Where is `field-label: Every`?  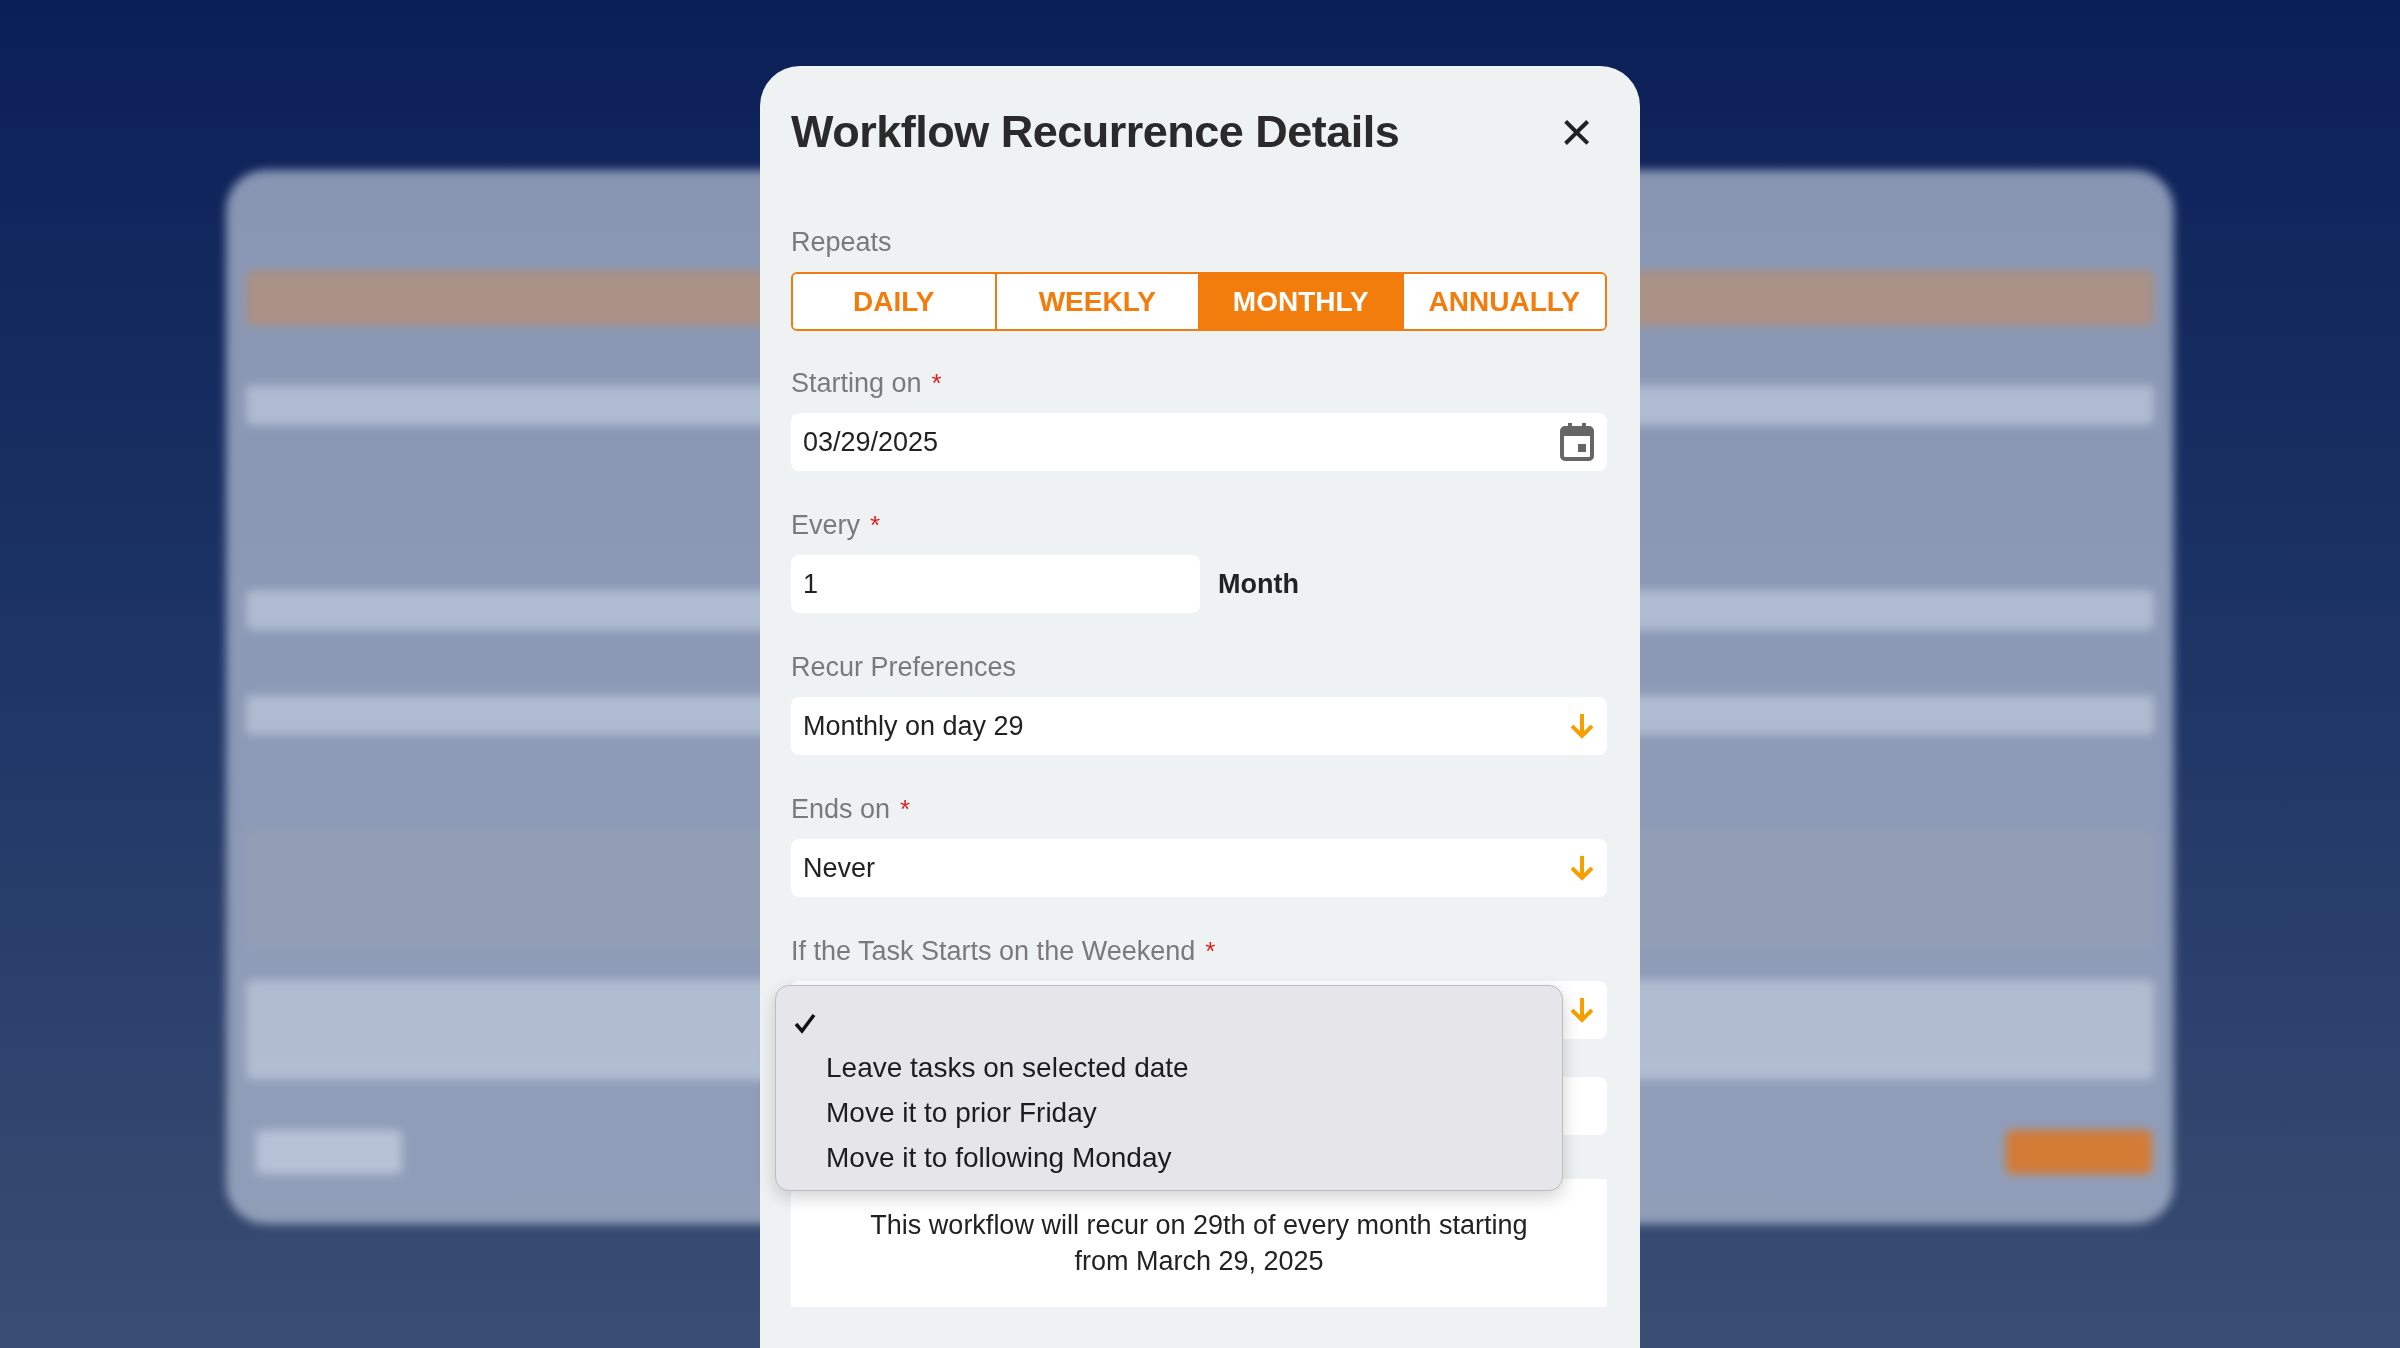
field-label: Every is located at coordinates (826, 525).